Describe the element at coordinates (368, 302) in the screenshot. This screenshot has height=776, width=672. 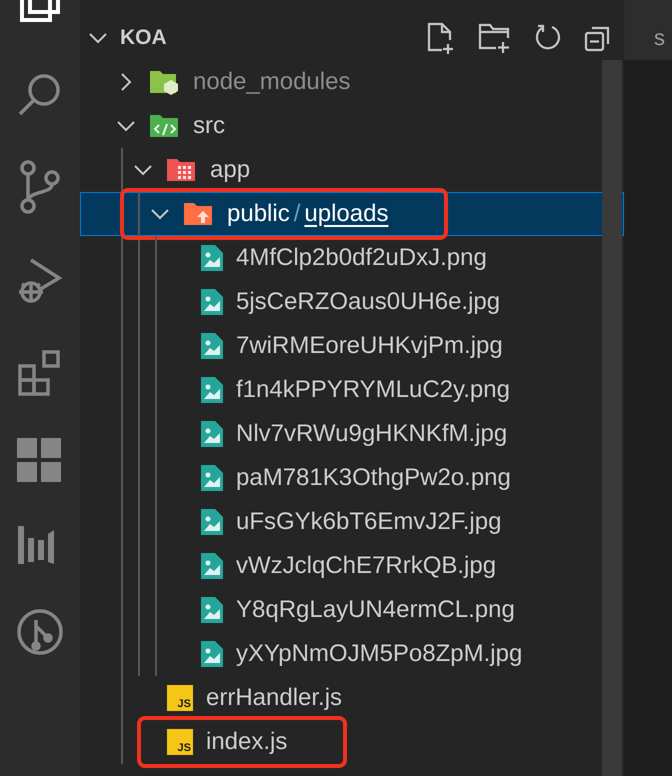
I see `file-name: 5jsCeRZOaus0UH6e.jpg` at that location.